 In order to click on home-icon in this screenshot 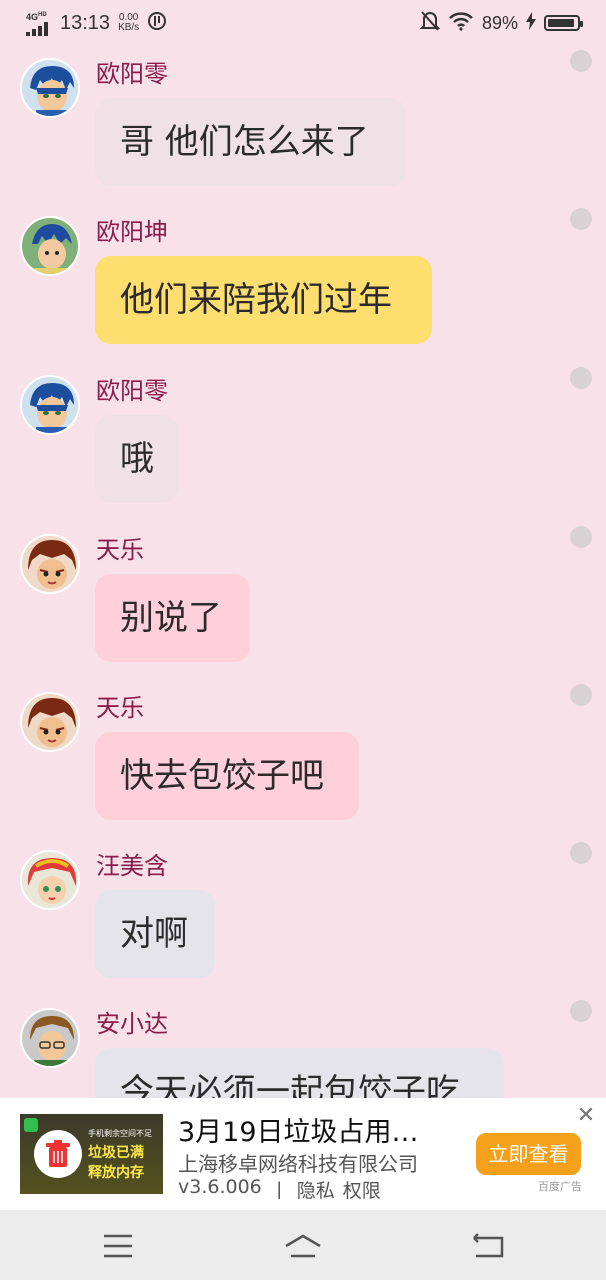, I will do `click(303, 1246)`.